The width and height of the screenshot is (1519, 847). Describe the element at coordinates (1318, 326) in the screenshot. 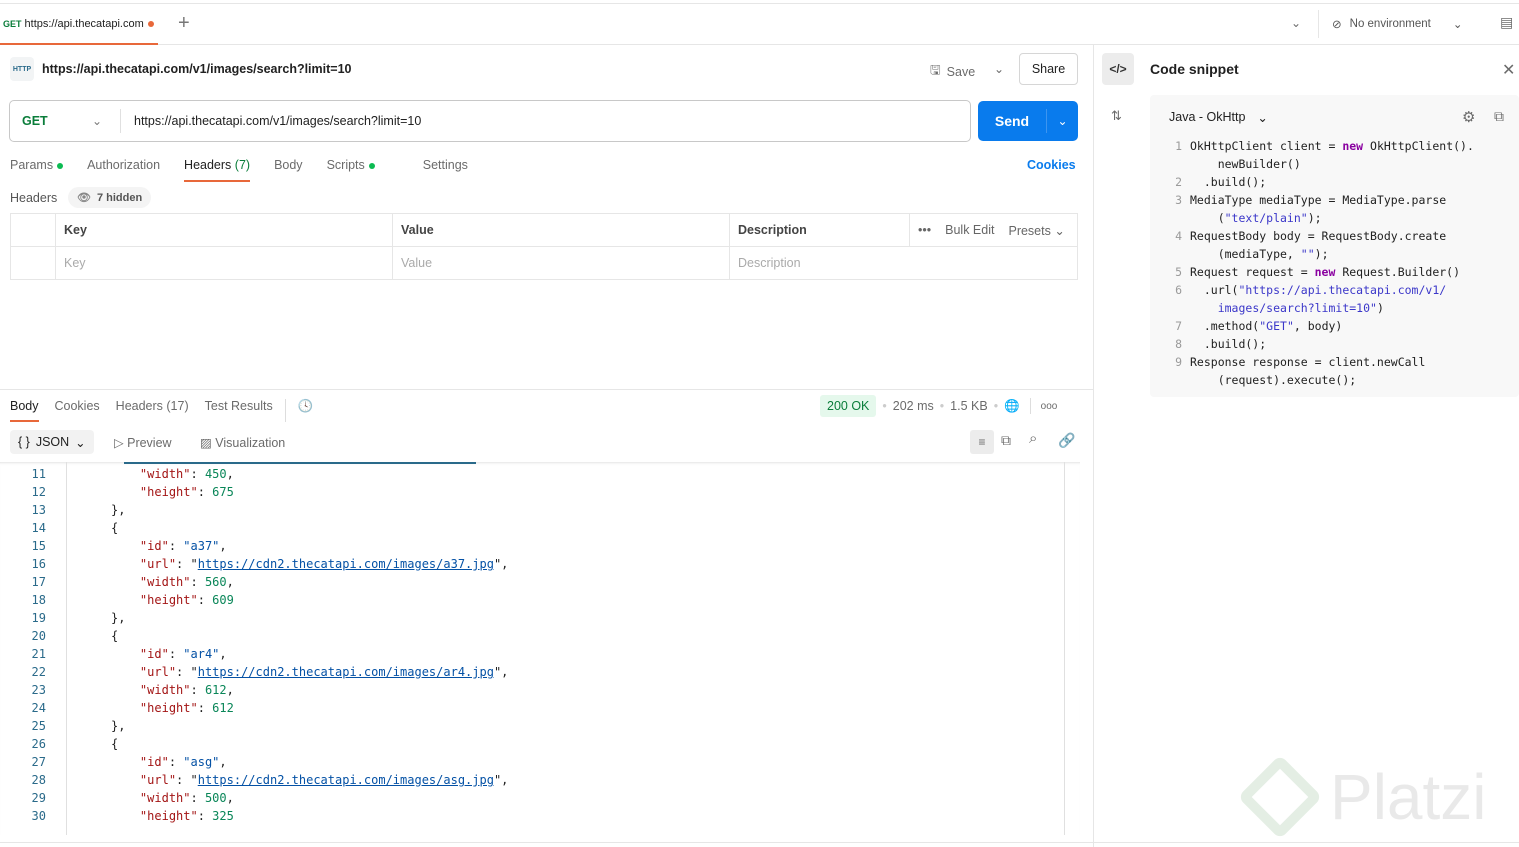

I see `code-token: , body)` at that location.